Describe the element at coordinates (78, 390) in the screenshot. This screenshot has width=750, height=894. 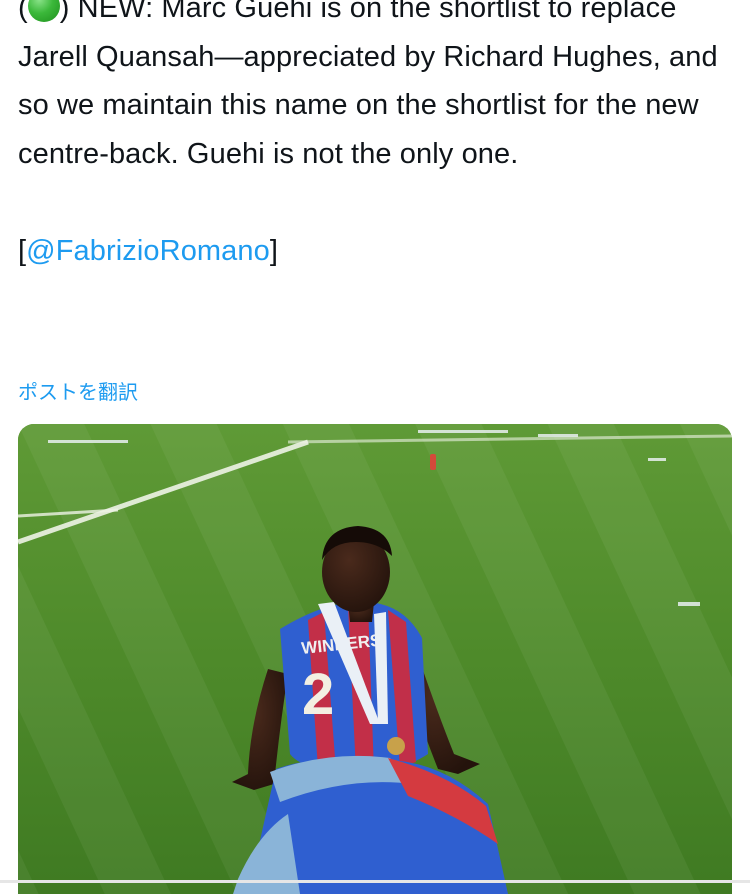
I see `translate-post-link: ポストを翻訳` at that location.